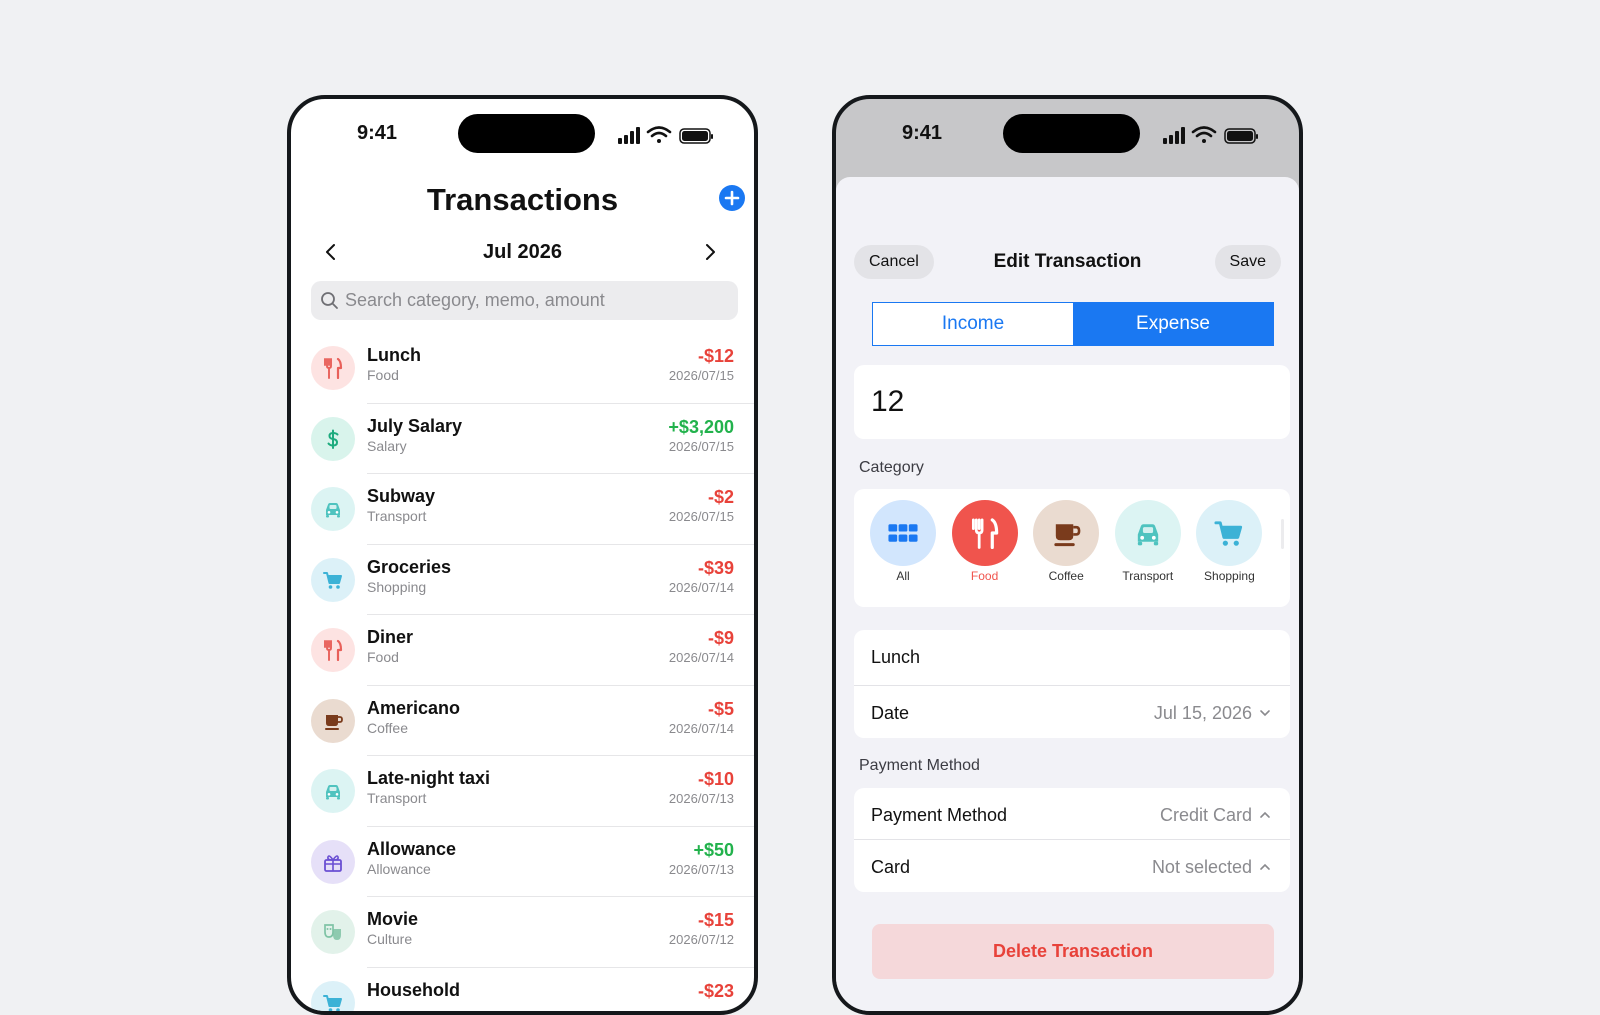 The height and width of the screenshot is (1015, 1600). What do you see at coordinates (903, 576) in the screenshot?
I see `category-label: All` at bounding box center [903, 576].